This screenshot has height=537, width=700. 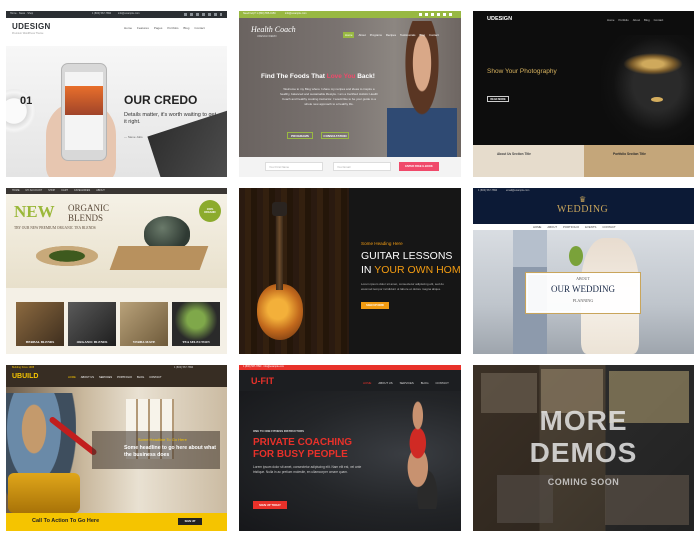 What do you see at coordinates (196, 324) in the screenshot?
I see `category-tea-selection: TEA SELECTION` at bounding box center [196, 324].